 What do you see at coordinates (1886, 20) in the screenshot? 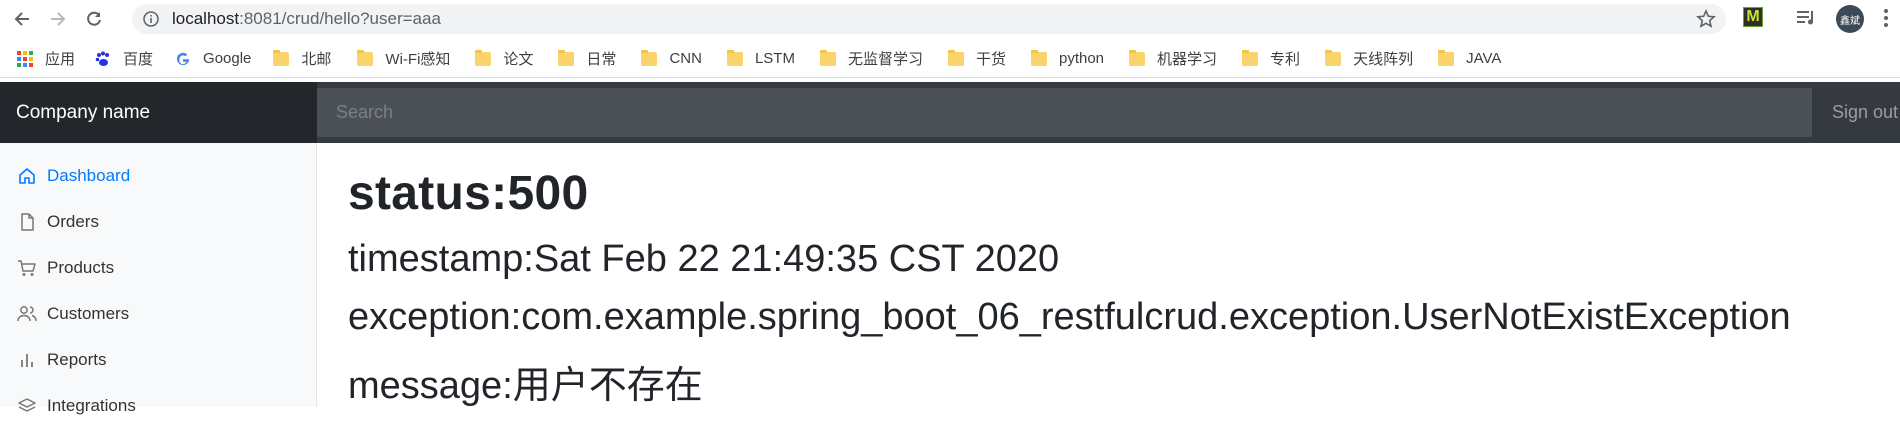
I see `more-menu-icon` at bounding box center [1886, 20].